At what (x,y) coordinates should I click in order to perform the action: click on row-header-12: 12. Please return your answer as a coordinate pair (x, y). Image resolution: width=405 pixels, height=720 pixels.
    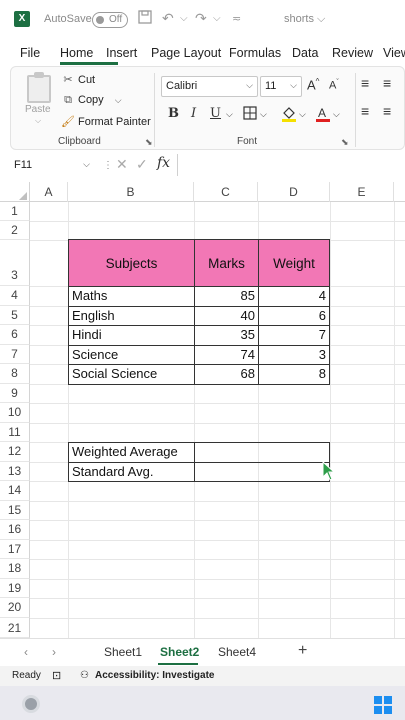
    Looking at the image, I should click on (15, 452).